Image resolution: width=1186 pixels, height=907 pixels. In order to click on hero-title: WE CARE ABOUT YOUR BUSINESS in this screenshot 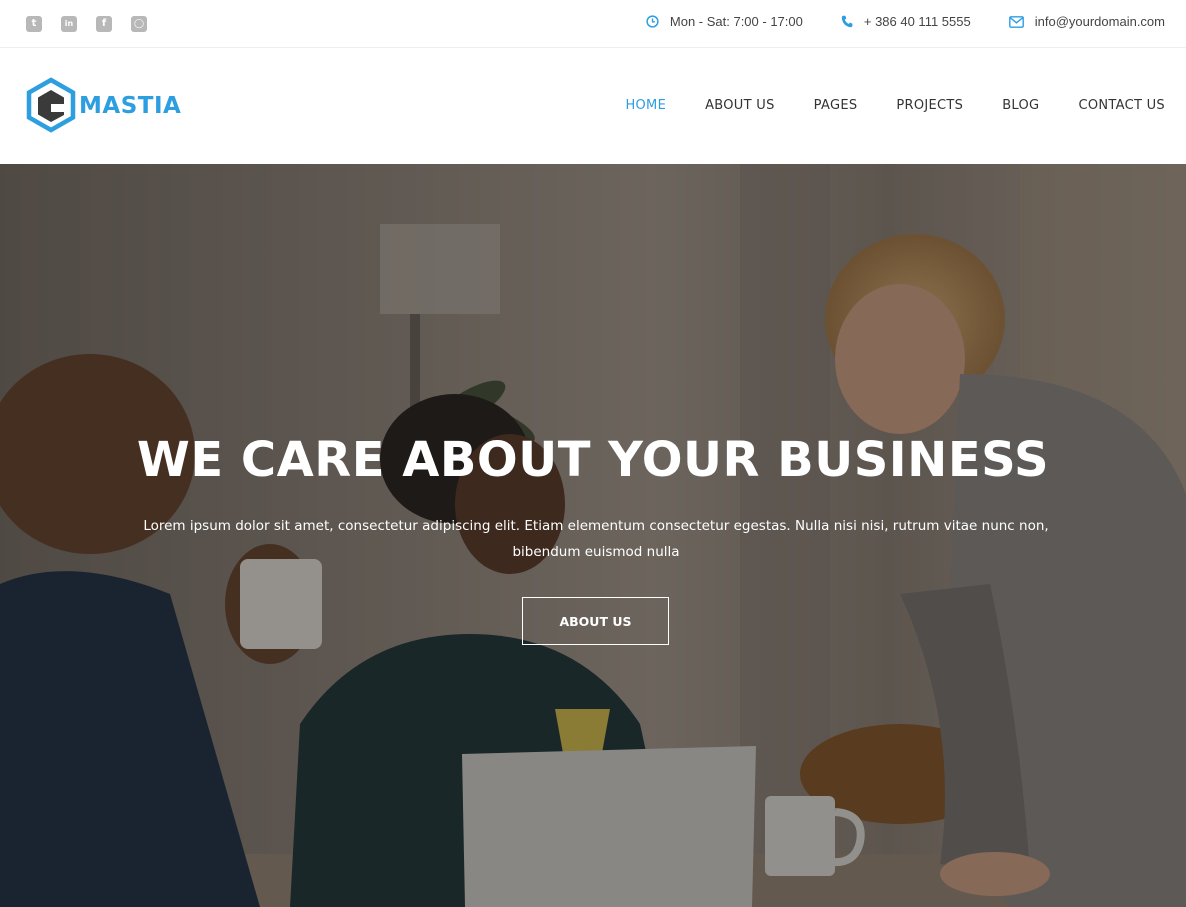, I will do `click(593, 460)`.